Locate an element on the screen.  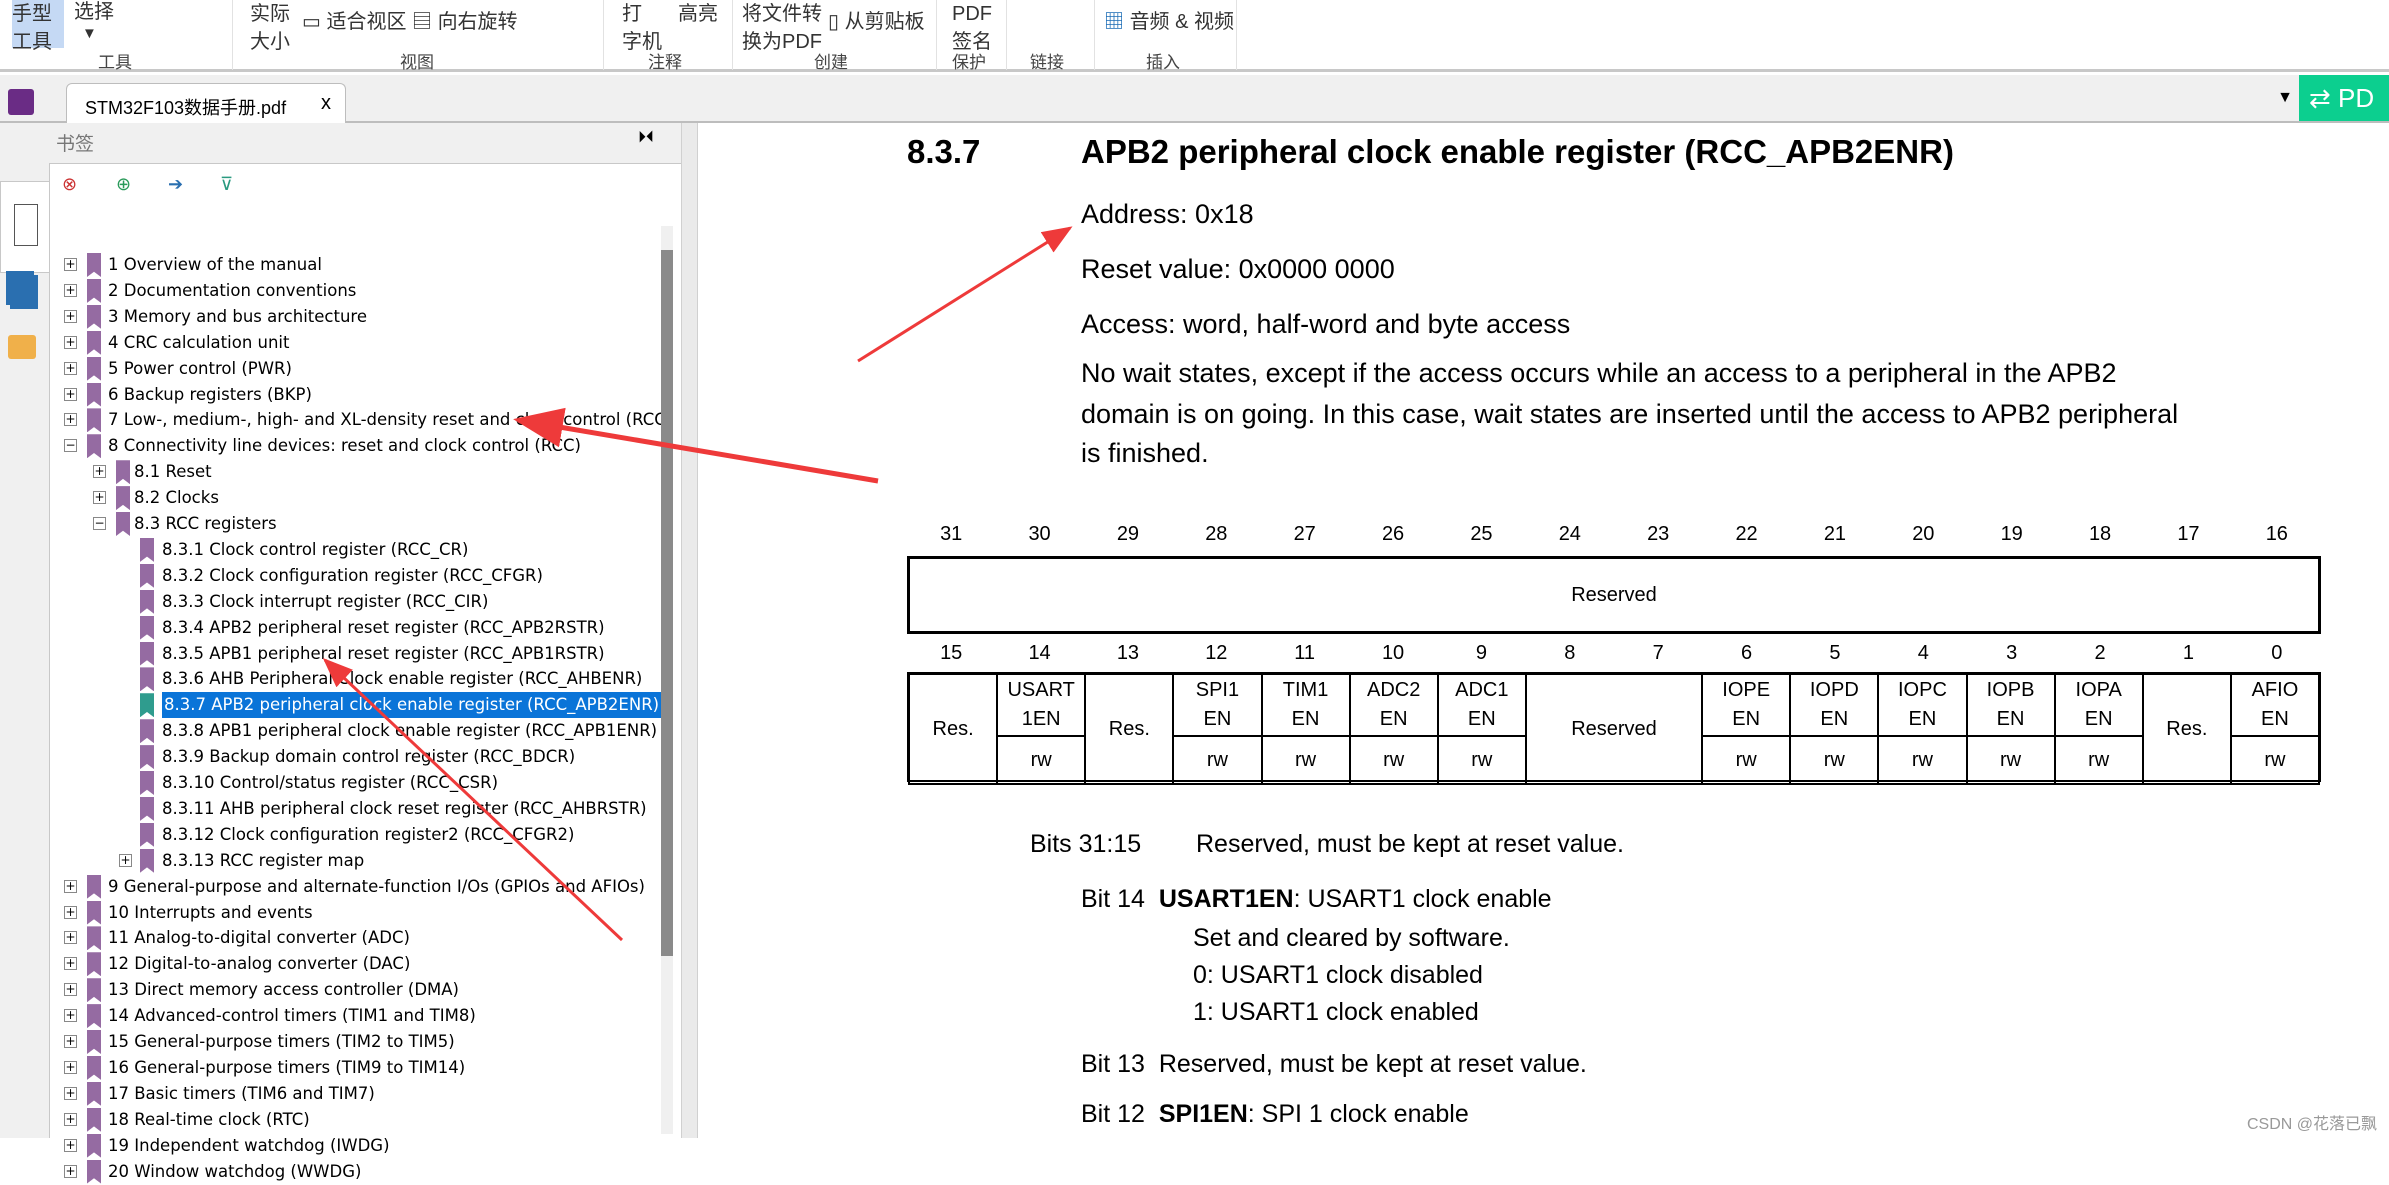
bookmark-label: 12 Digital-to-analog converter (DAC) is located at coordinates (259, 964).